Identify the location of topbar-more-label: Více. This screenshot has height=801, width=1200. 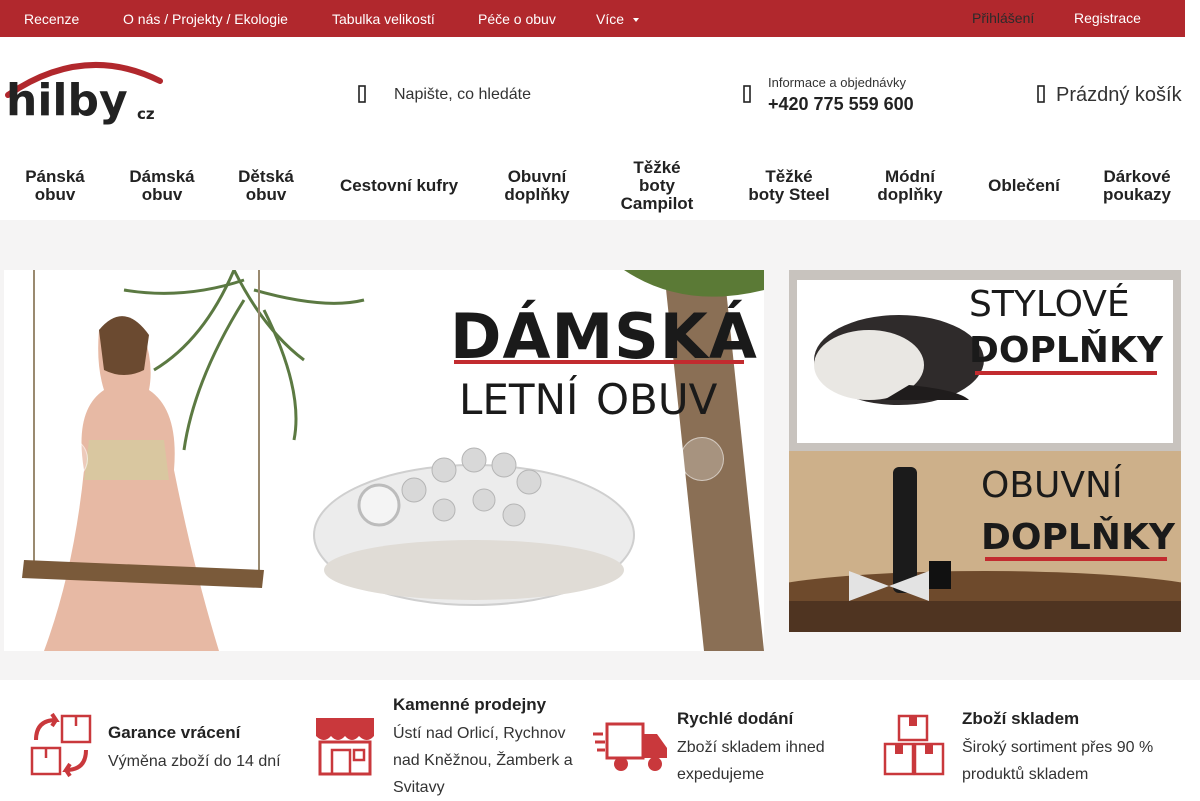
(610, 19).